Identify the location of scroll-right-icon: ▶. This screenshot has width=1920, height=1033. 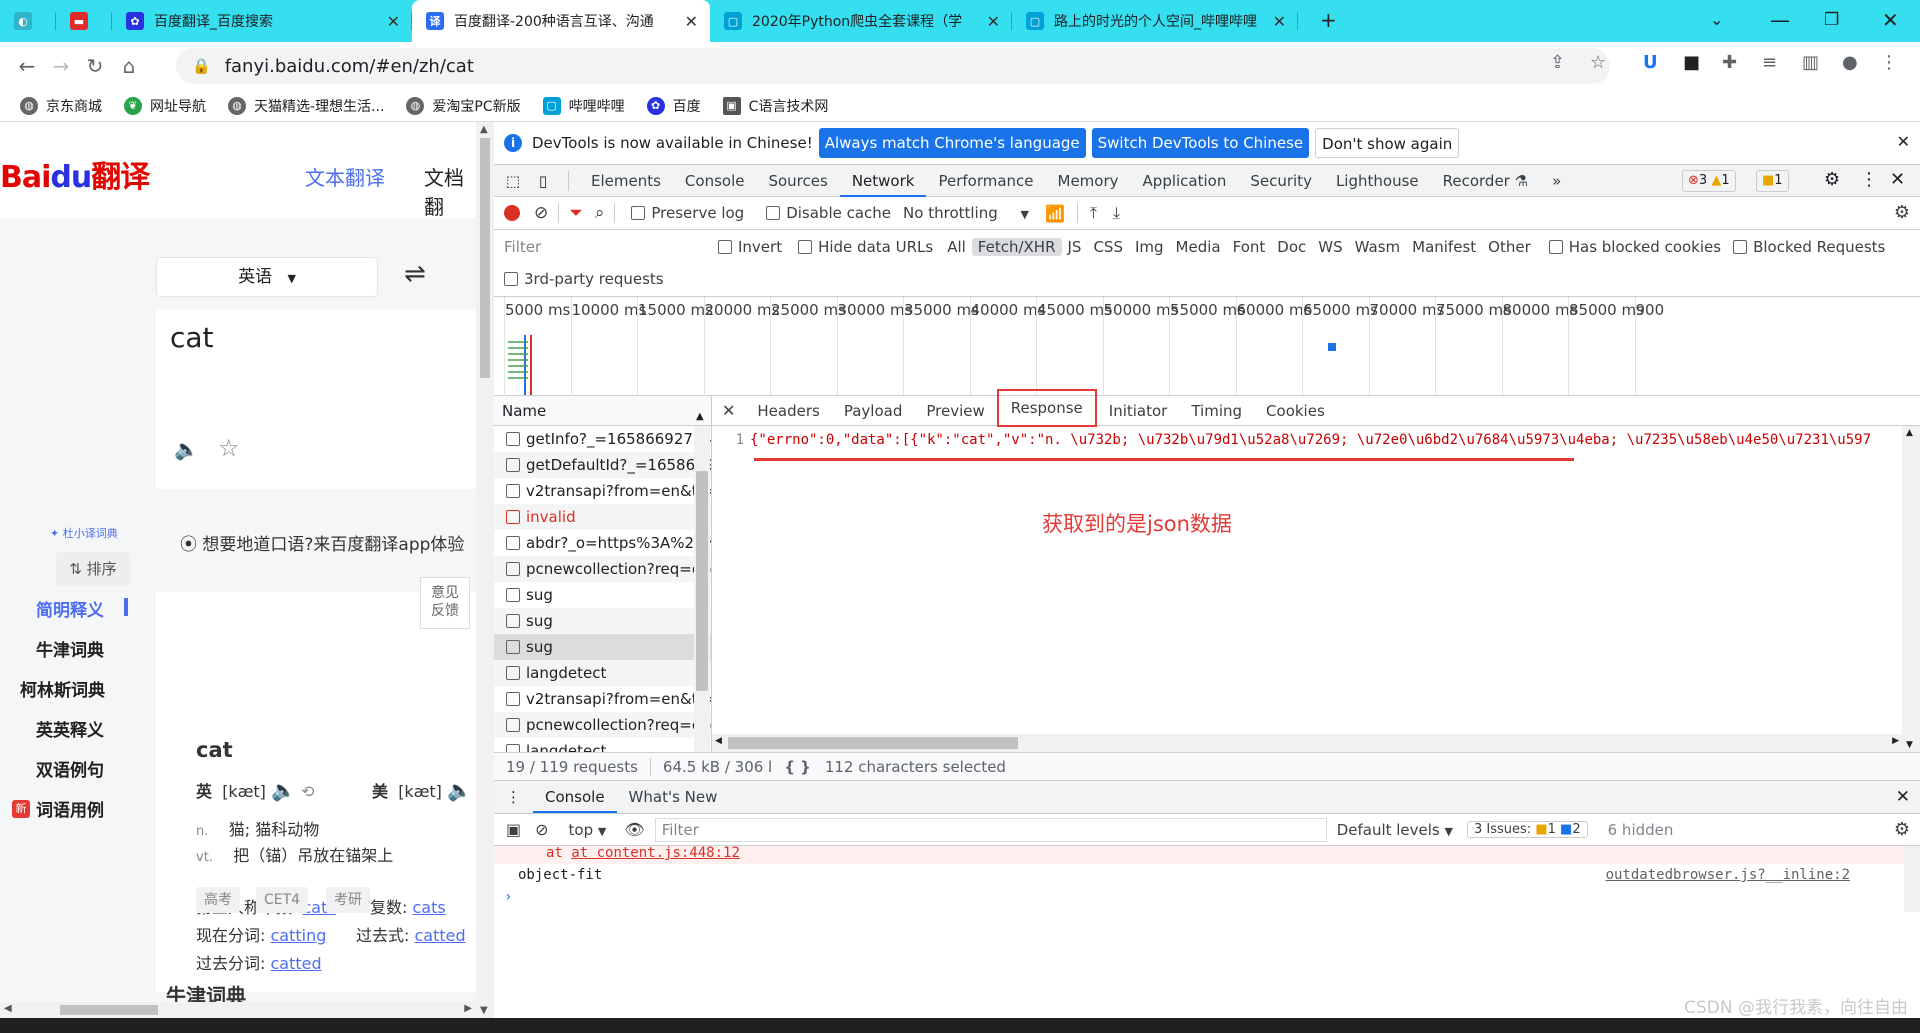
(468, 1008).